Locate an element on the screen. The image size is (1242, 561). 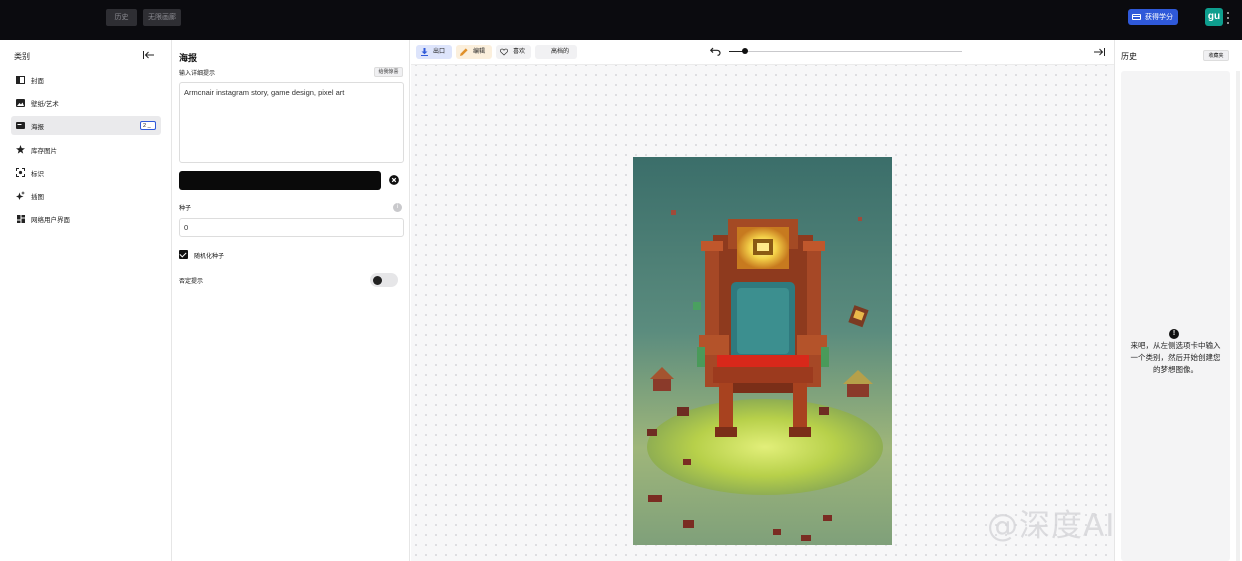
clear-prompt-icon is located at coordinates (394, 180).